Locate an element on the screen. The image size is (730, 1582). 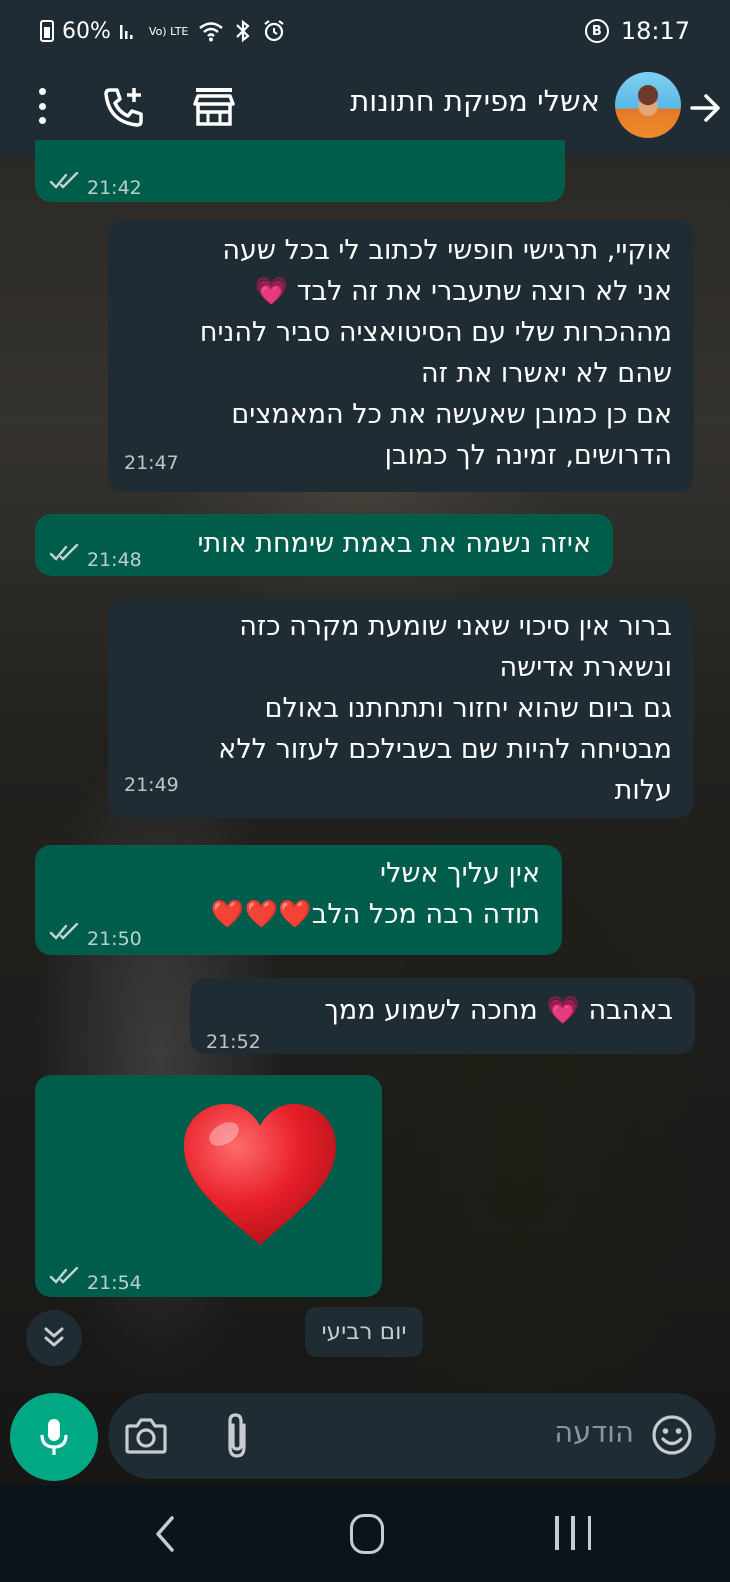
b-circle-icon: B is located at coordinates (596, 31).